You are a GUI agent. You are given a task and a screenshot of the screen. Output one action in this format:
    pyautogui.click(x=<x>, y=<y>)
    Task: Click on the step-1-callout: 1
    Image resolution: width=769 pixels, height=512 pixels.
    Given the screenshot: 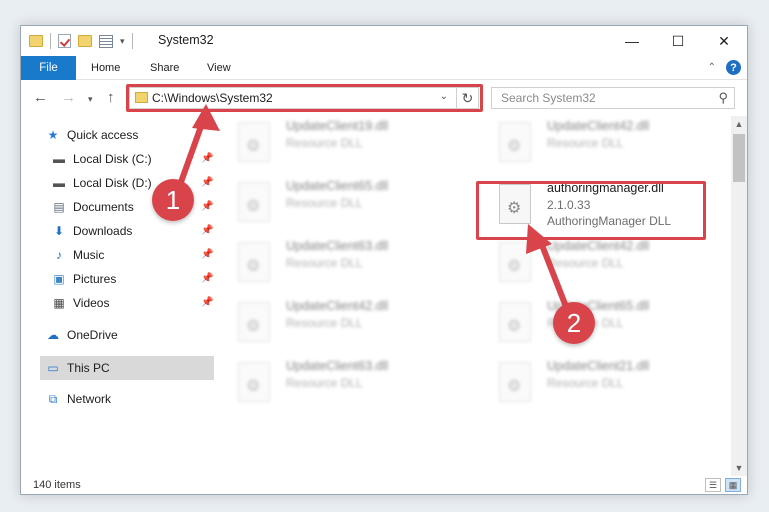 What is the action you would take?
    pyautogui.click(x=173, y=200)
    